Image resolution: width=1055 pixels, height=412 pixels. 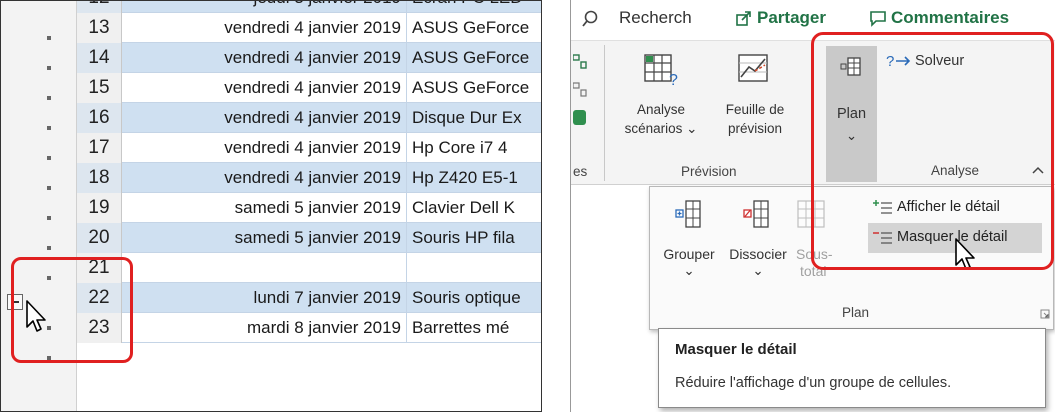 What do you see at coordinates (474, 178) in the screenshot?
I see `description-cell: Hp Z420 E5-1` at bounding box center [474, 178].